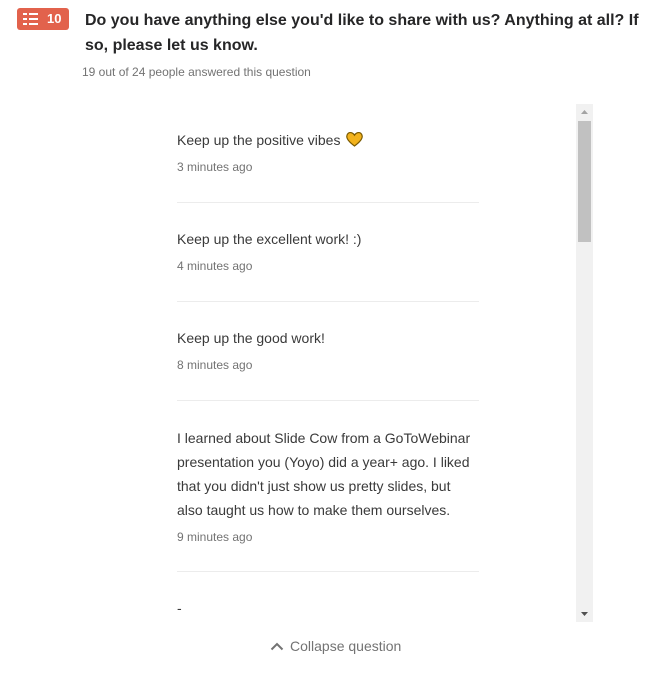 The height and width of the screenshot is (684, 655). What do you see at coordinates (30, 19) in the screenshot?
I see `list-icon` at bounding box center [30, 19].